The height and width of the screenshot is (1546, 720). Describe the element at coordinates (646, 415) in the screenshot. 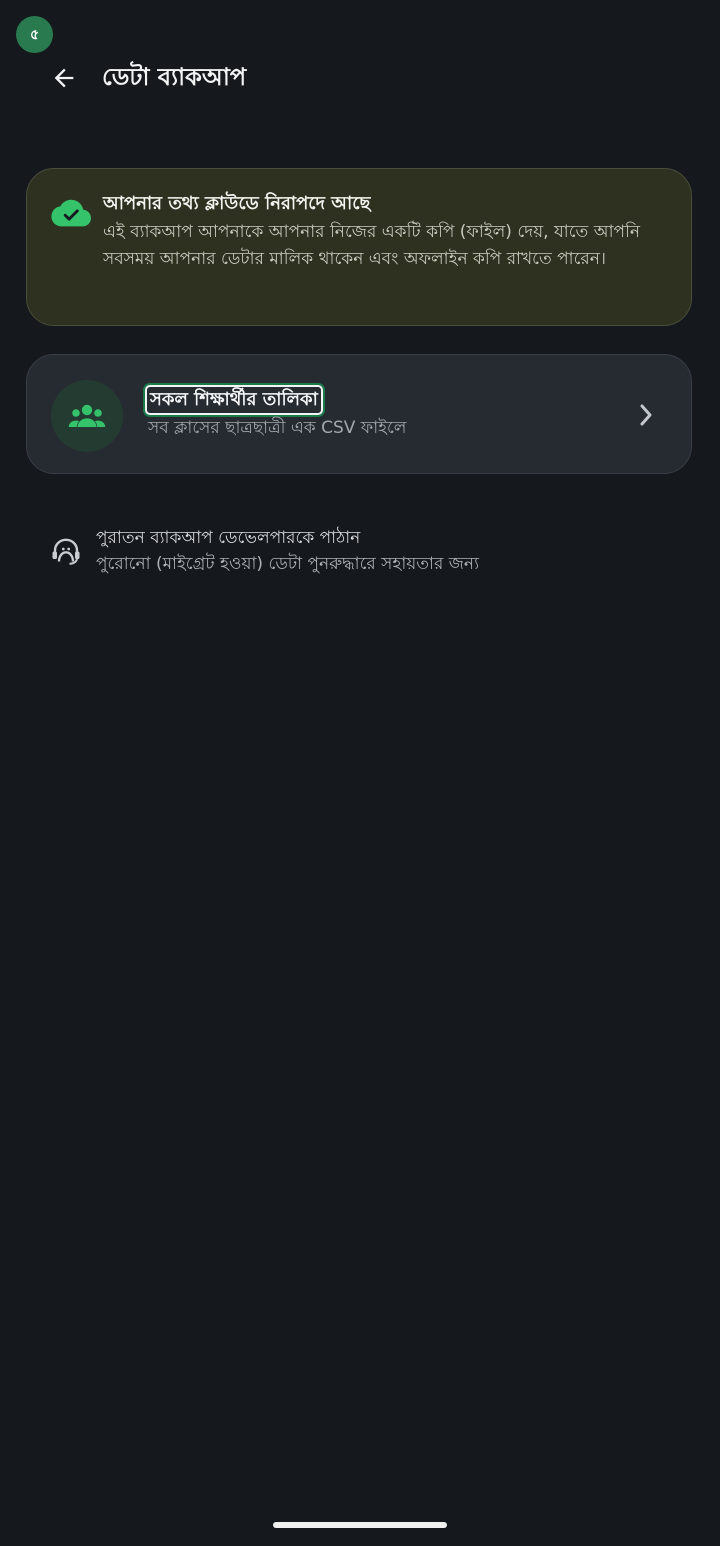

I see `chevron-right-icon` at that location.